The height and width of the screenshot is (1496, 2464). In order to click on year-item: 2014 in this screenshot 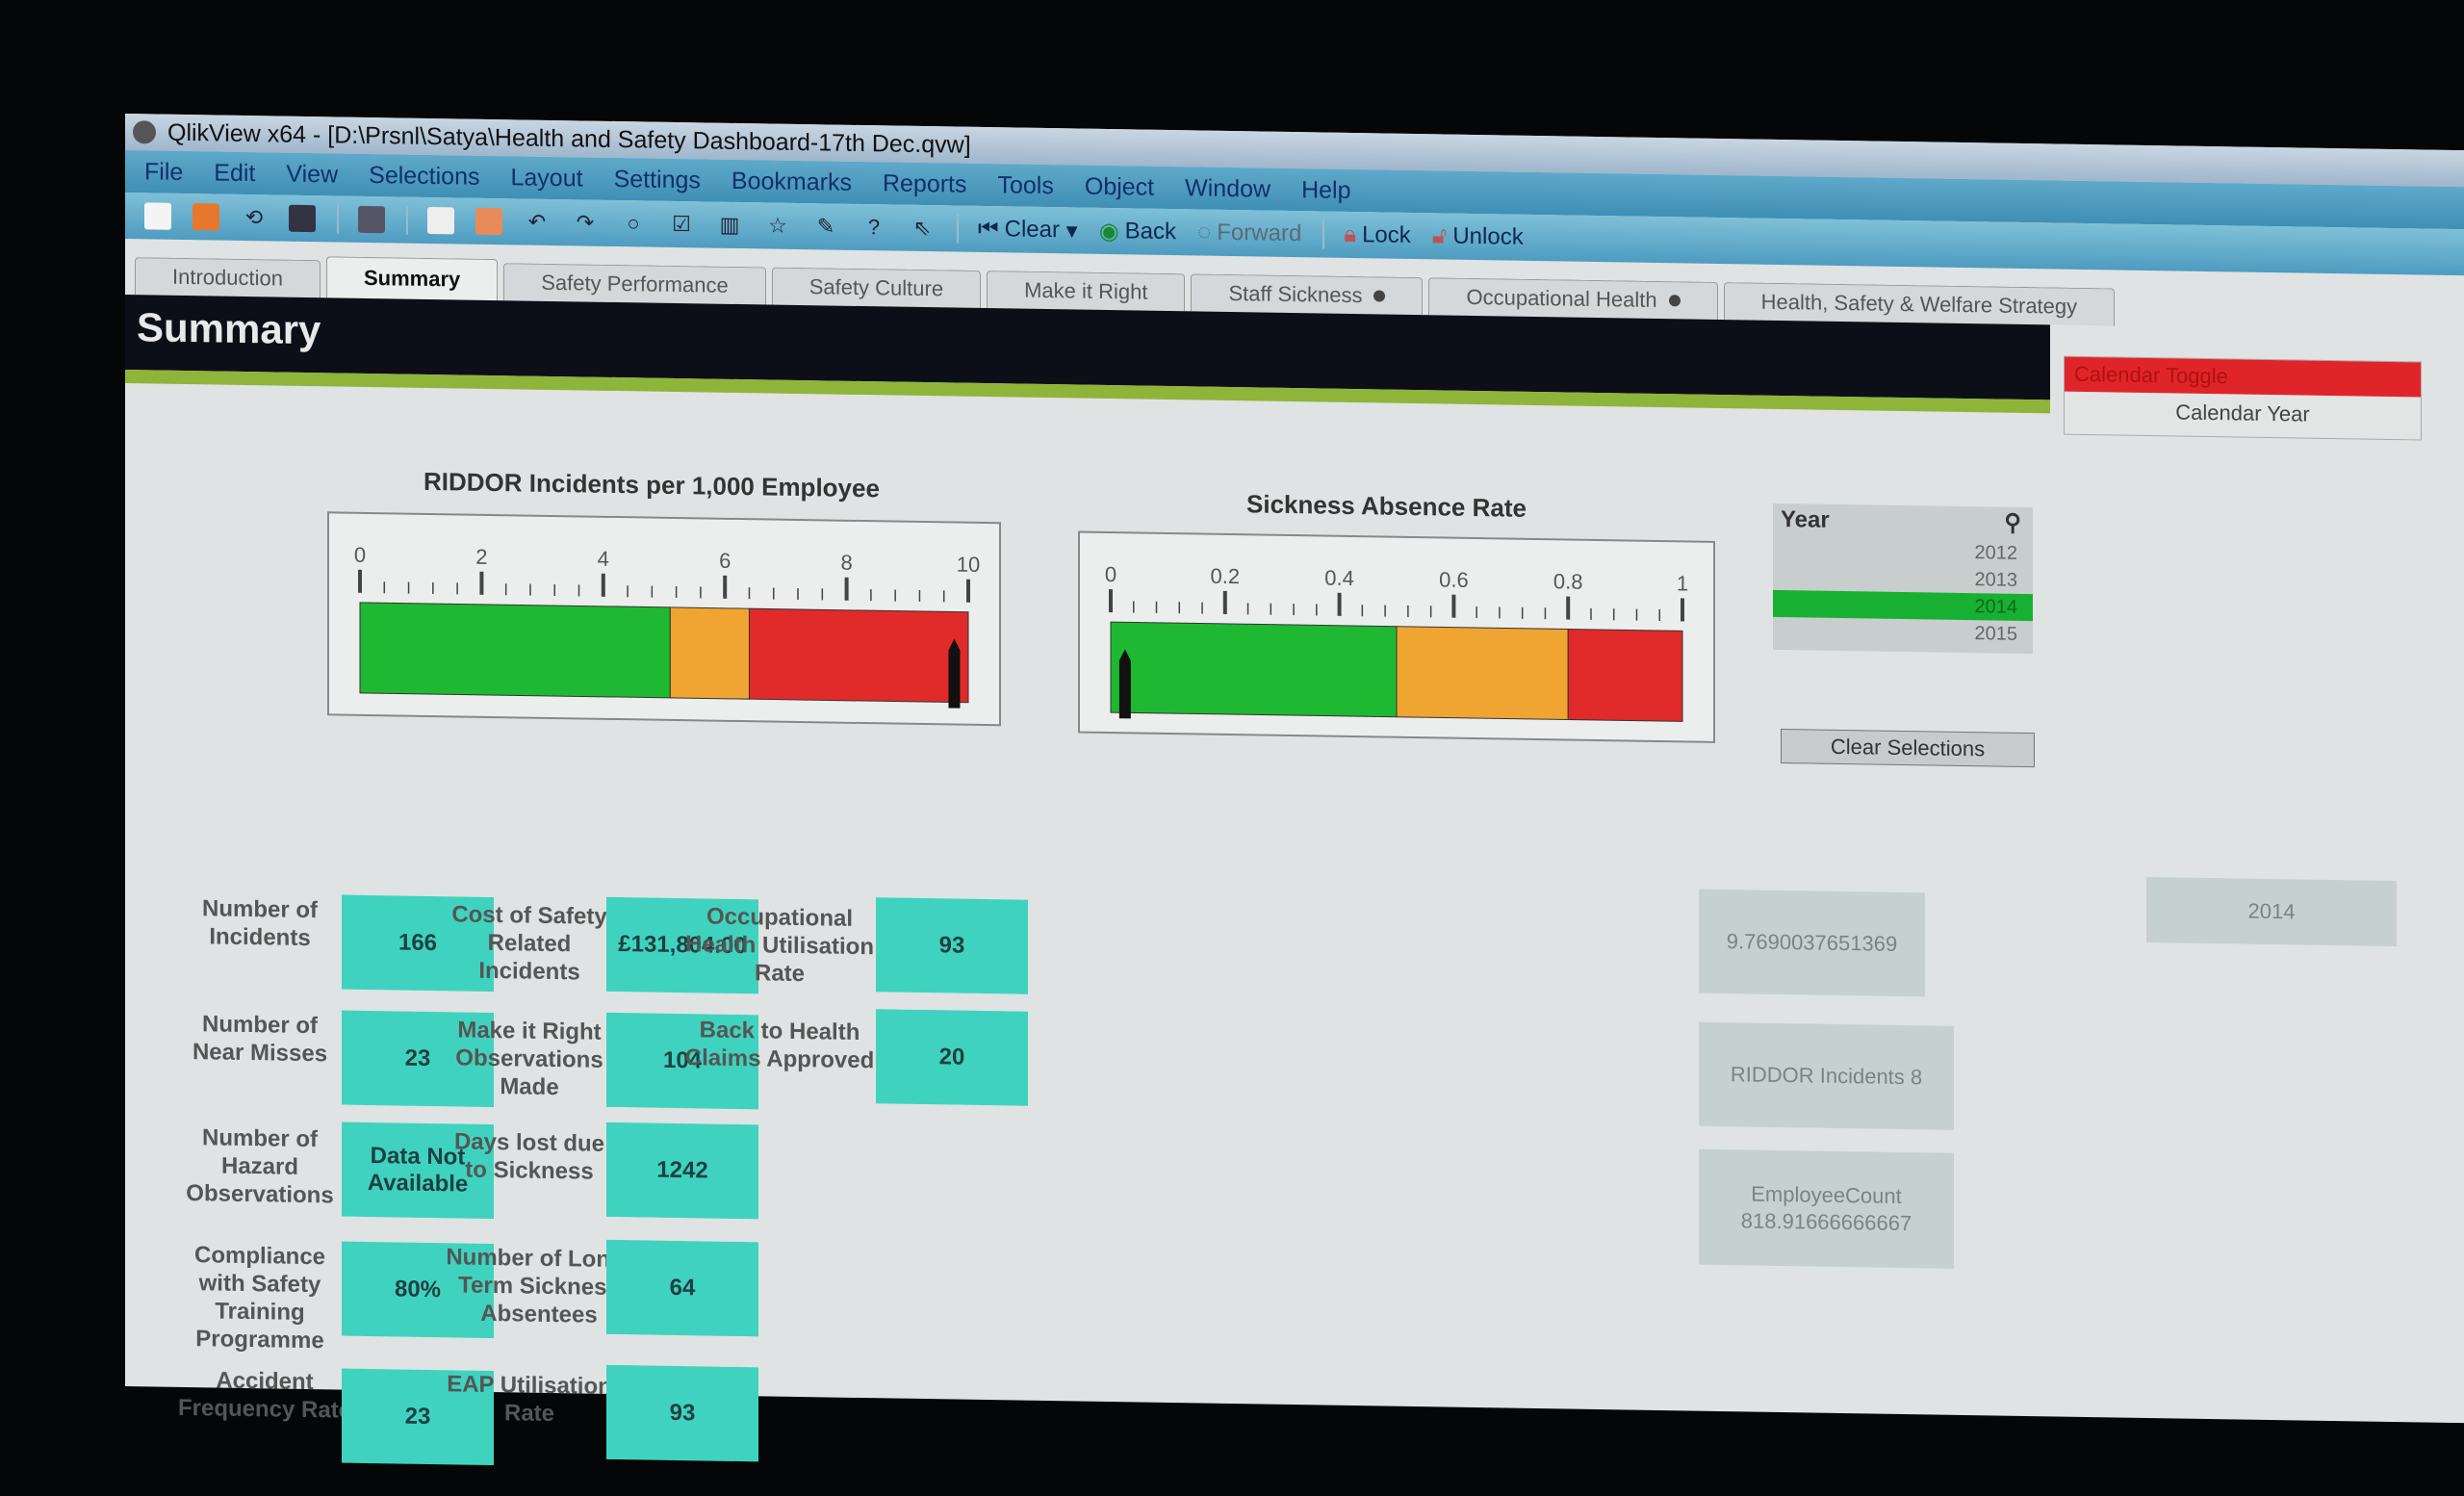, I will do `click(1903, 605)`.